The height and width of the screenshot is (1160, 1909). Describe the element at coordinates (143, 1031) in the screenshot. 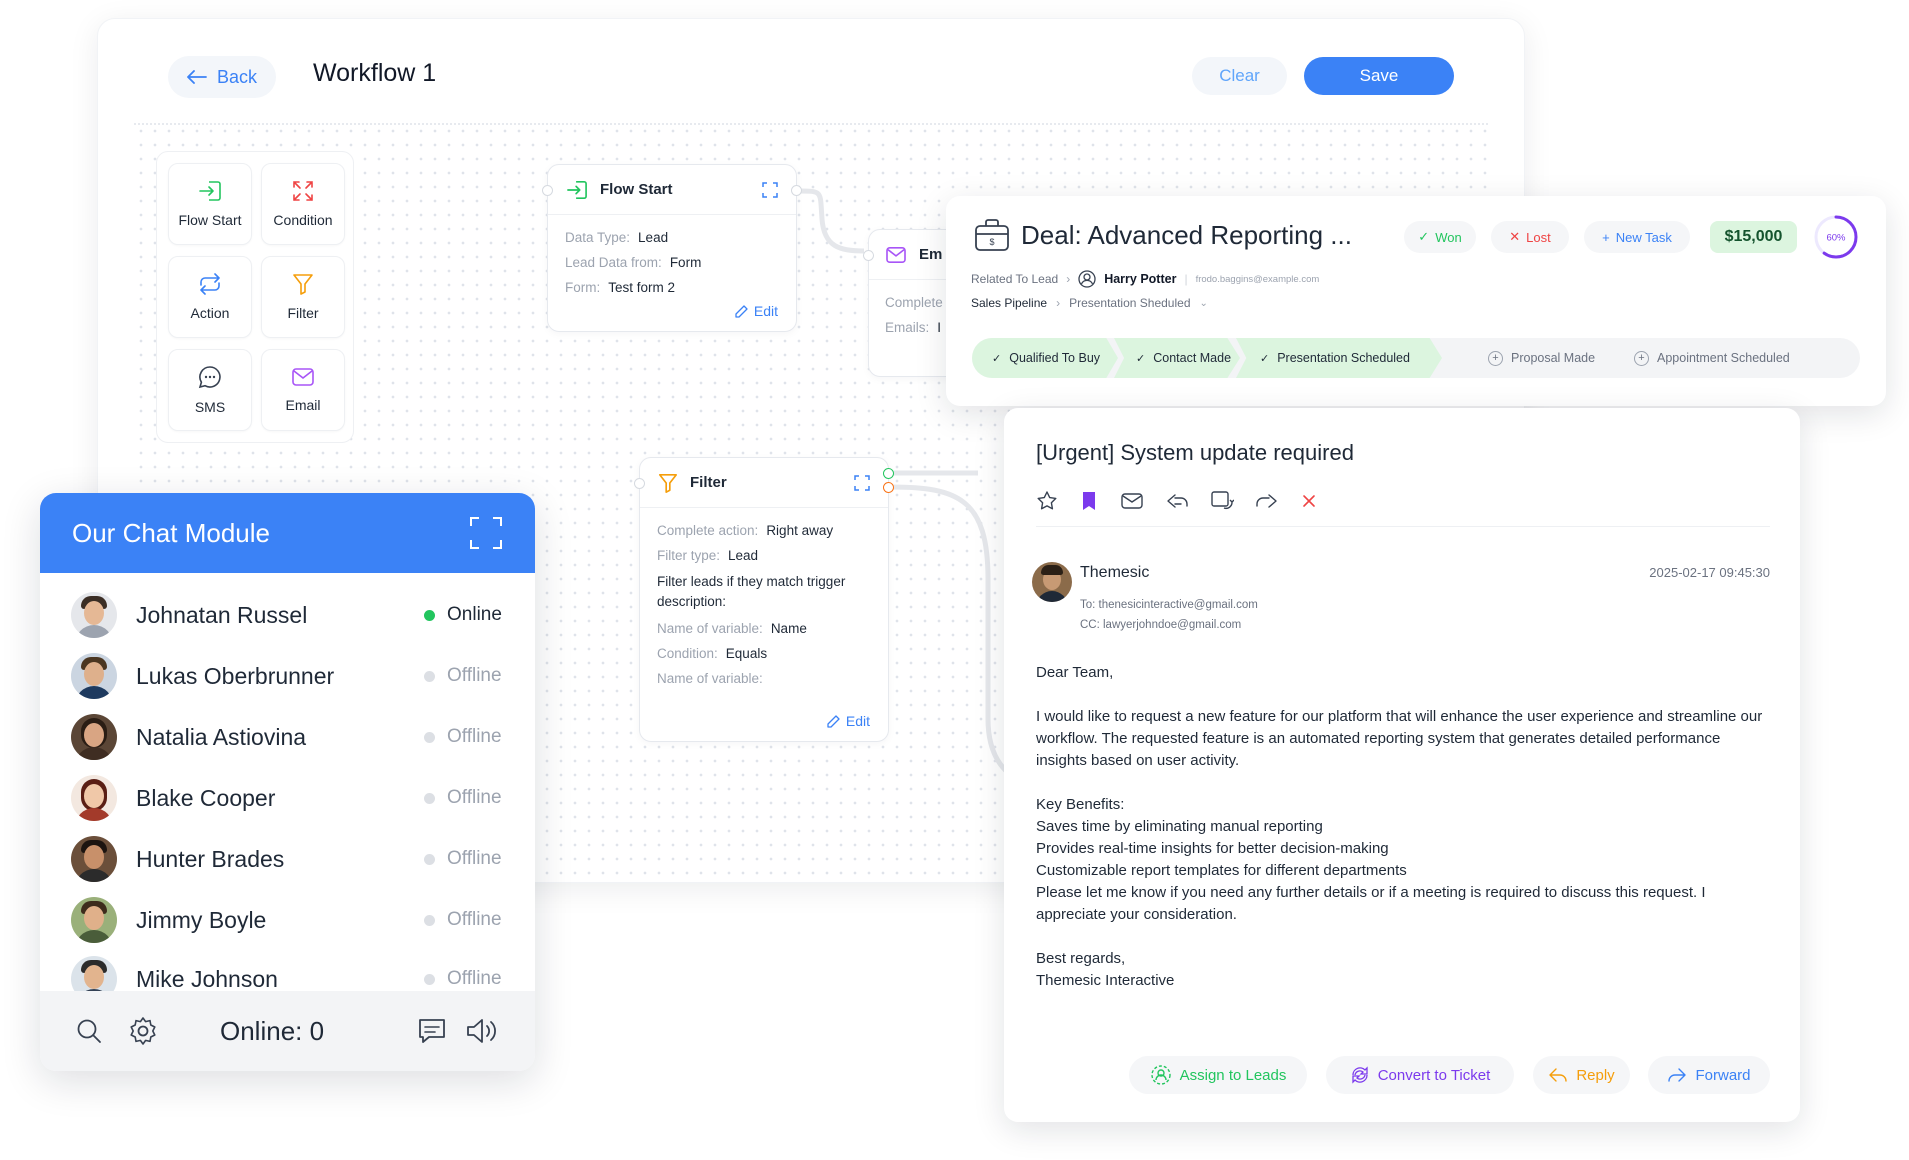

I see `gear-icon` at that location.